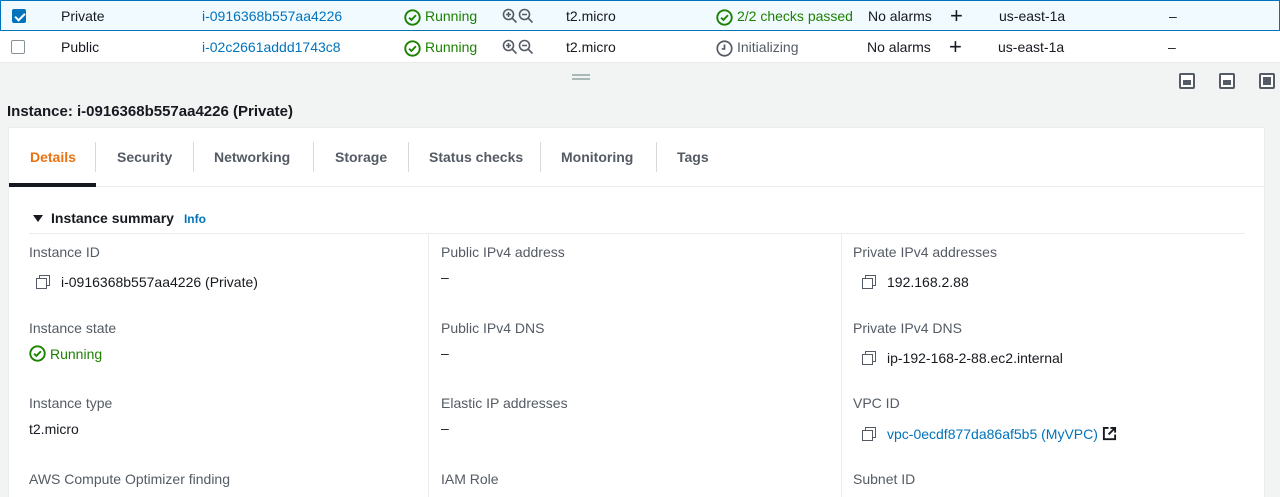  What do you see at coordinates (1109, 433) in the screenshot?
I see `external-link-icon` at bounding box center [1109, 433].